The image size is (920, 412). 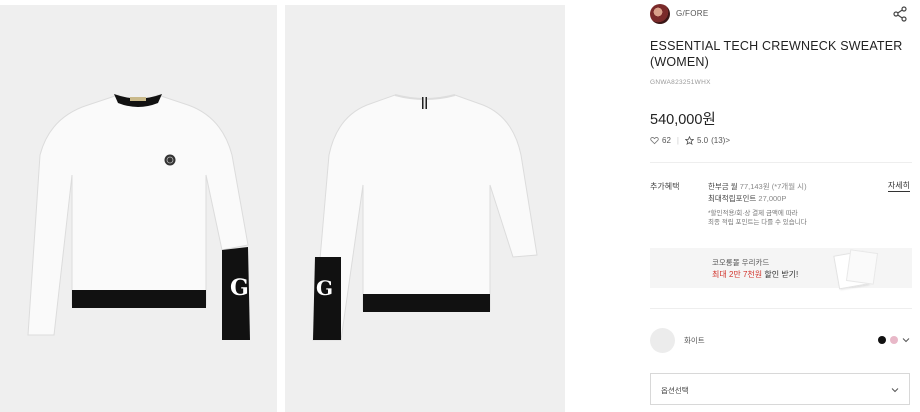 What do you see at coordinates (737, 274) in the screenshot?
I see `card-promo-highlight: 최대 2만 7천원` at bounding box center [737, 274].